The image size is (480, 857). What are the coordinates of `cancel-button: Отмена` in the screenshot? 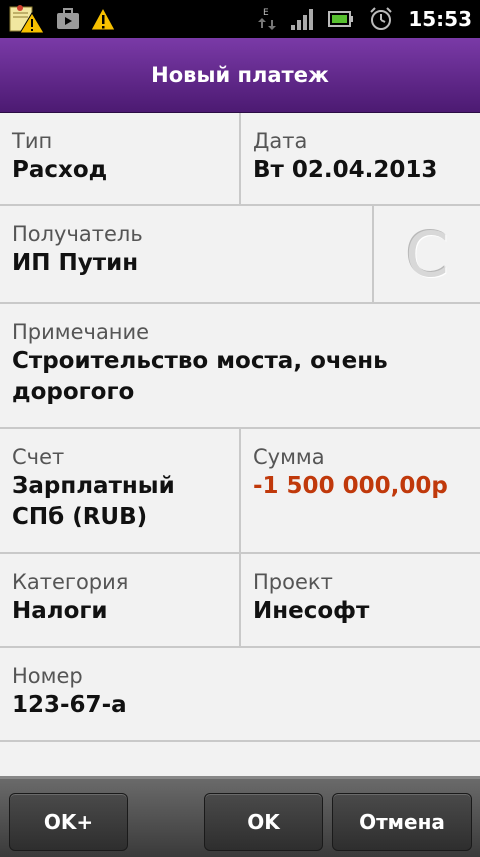 It's located at (402, 822).